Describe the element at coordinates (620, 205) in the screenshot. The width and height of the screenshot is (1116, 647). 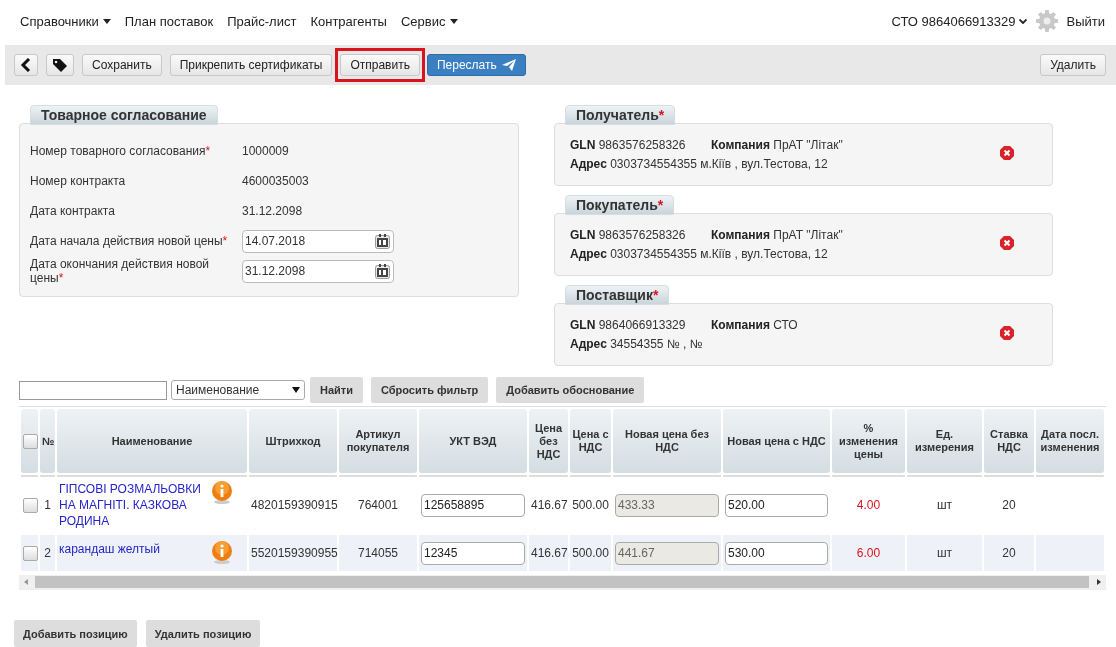
I see `panel-title: Покупатель*` at that location.